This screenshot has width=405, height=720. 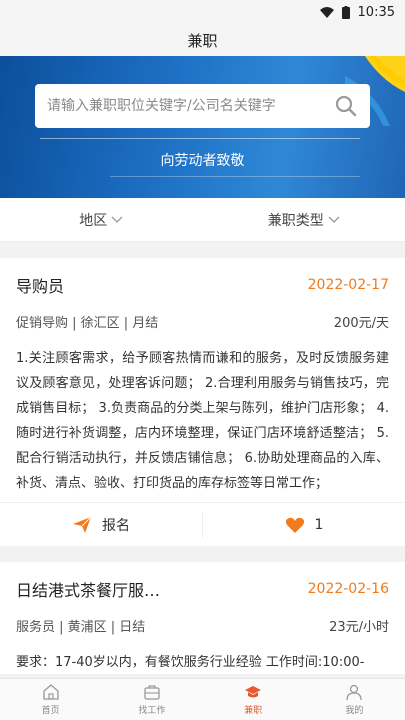 I want to click on job-pay: 200元/天, so click(x=361, y=323).